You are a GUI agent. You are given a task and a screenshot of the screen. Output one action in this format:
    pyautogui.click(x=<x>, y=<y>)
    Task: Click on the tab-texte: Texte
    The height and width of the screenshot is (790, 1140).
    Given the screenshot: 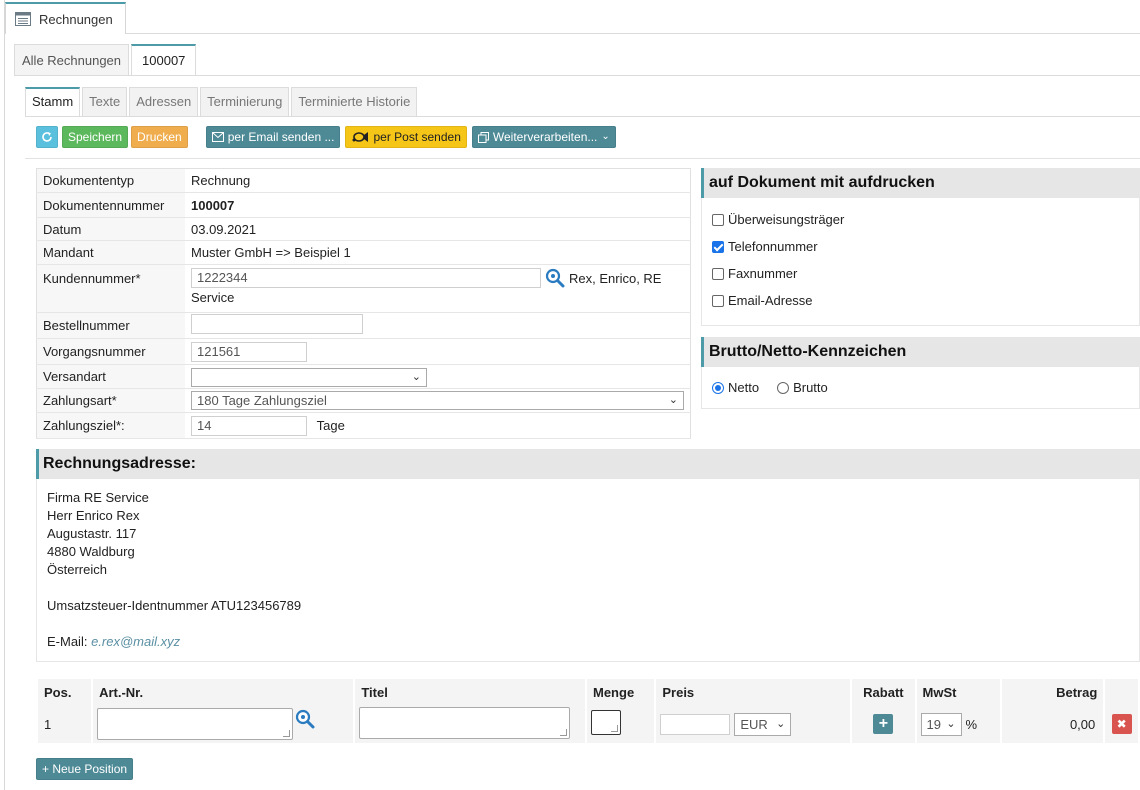 What is the action you would take?
    pyautogui.click(x=105, y=102)
    